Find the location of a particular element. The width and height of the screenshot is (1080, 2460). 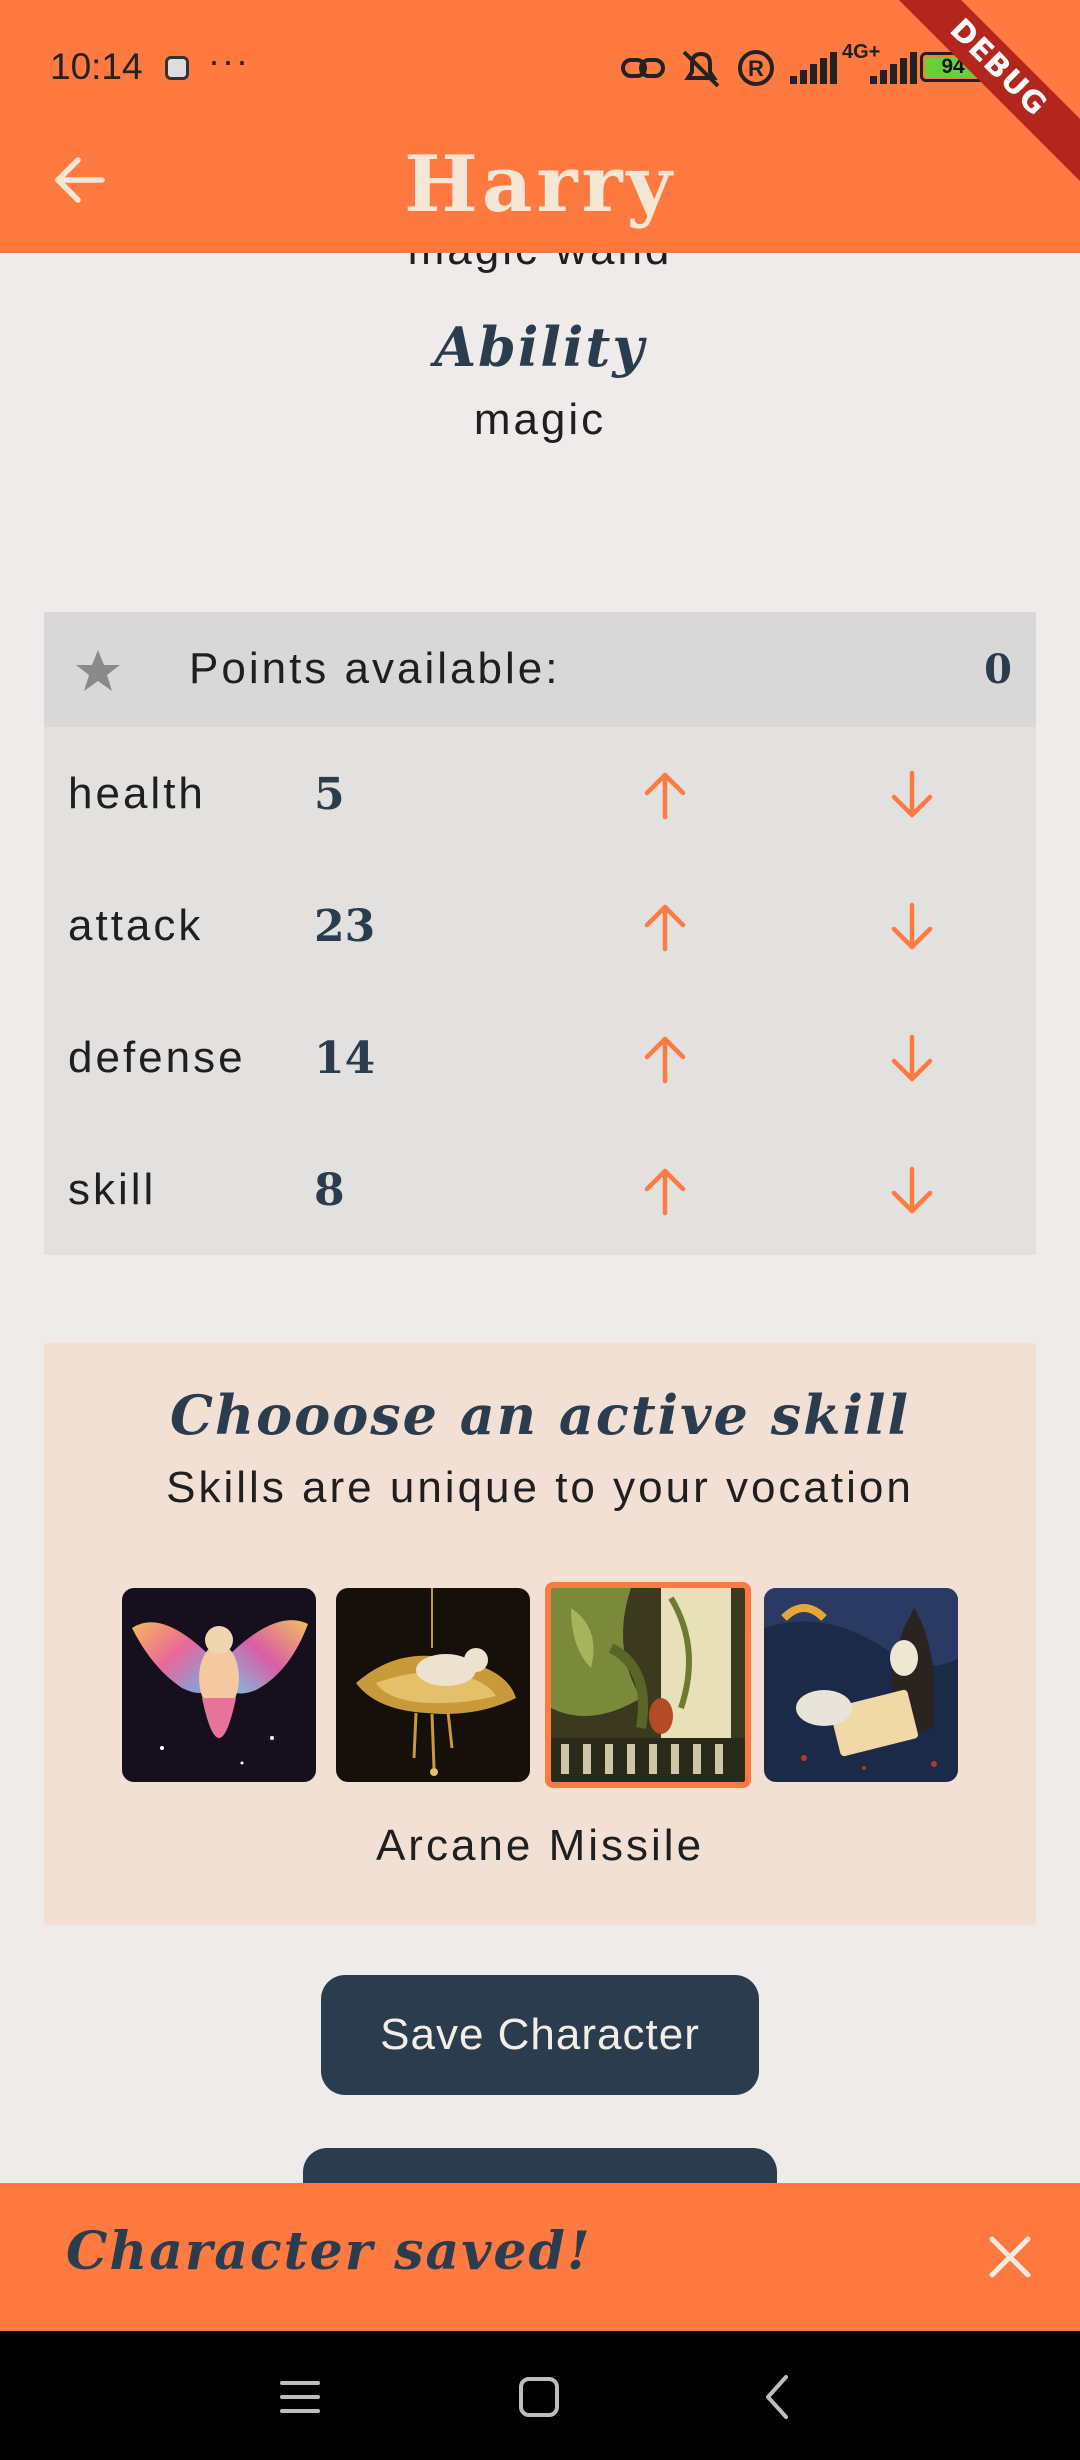

skill-option-arcane-missile-image is located at coordinates (648, 1685).